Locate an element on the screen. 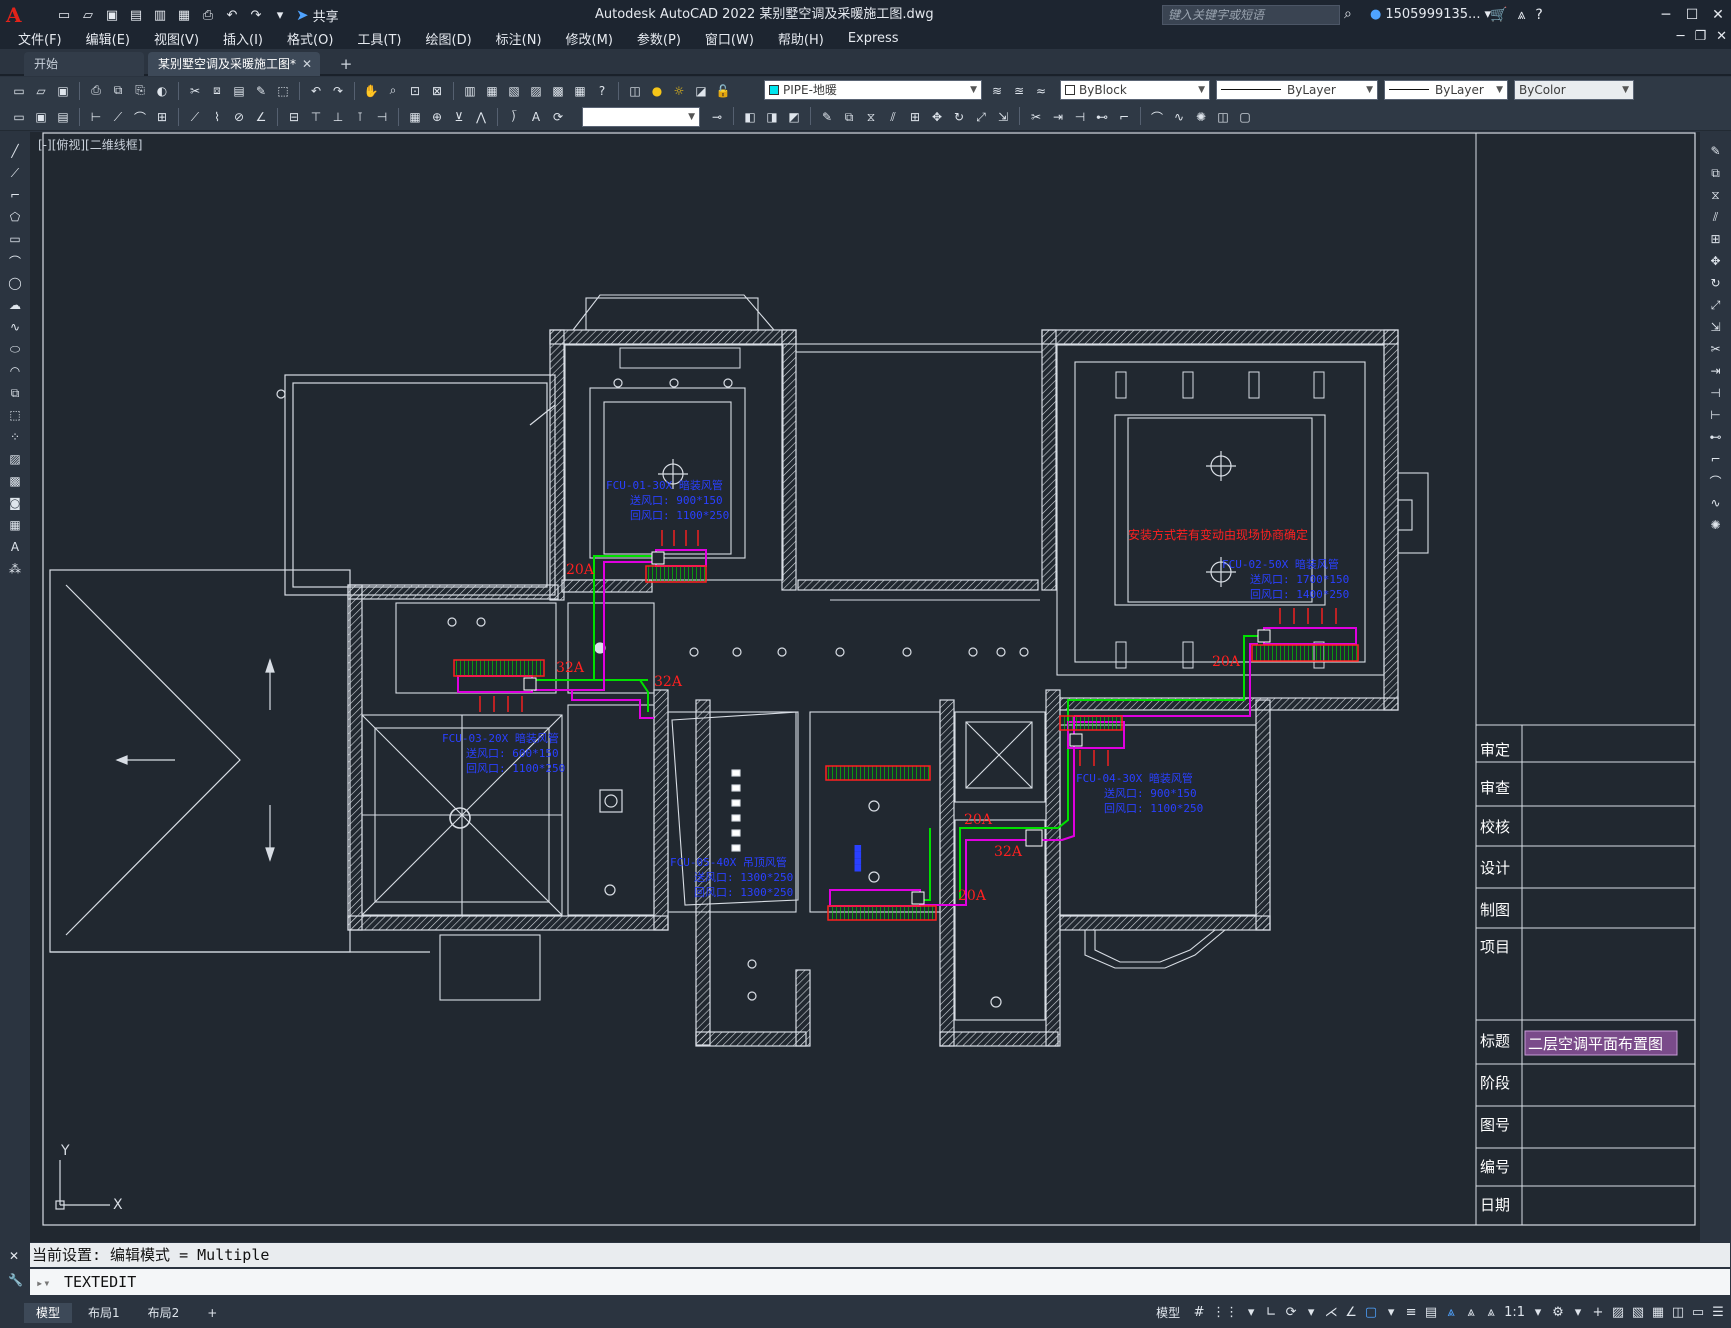 The image size is (1731, 1328). menu-tools: 工具(T) is located at coordinates (379, 38).